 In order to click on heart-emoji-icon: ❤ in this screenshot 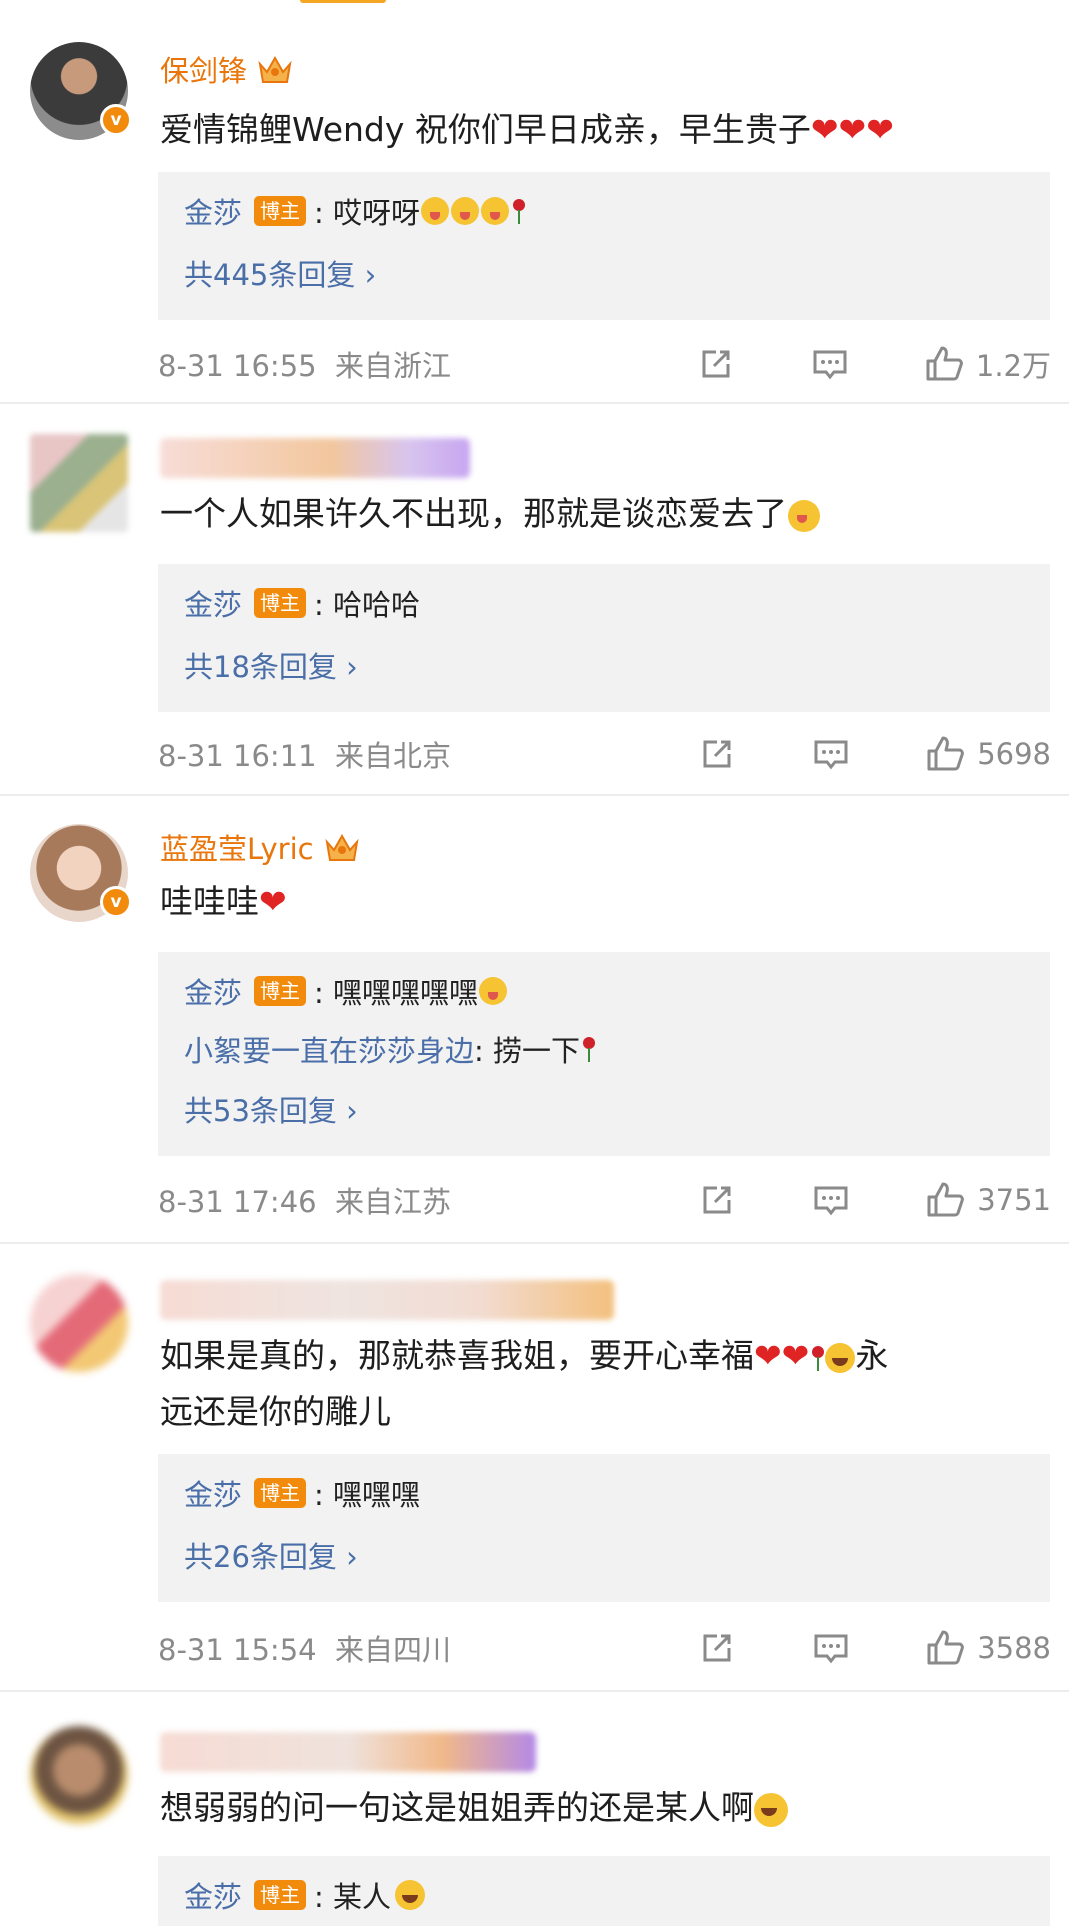, I will do `click(273, 901)`.